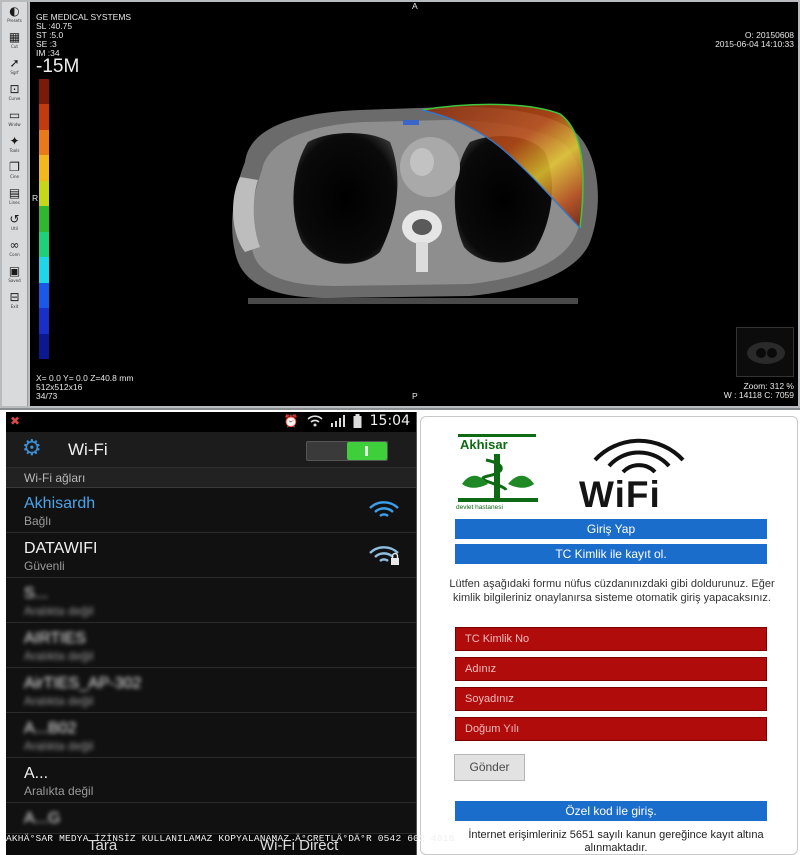 This screenshot has width=800, height=855. What do you see at coordinates (611, 729) in the screenshot?
I see `birth-year-input: Doğum Yılı` at bounding box center [611, 729].